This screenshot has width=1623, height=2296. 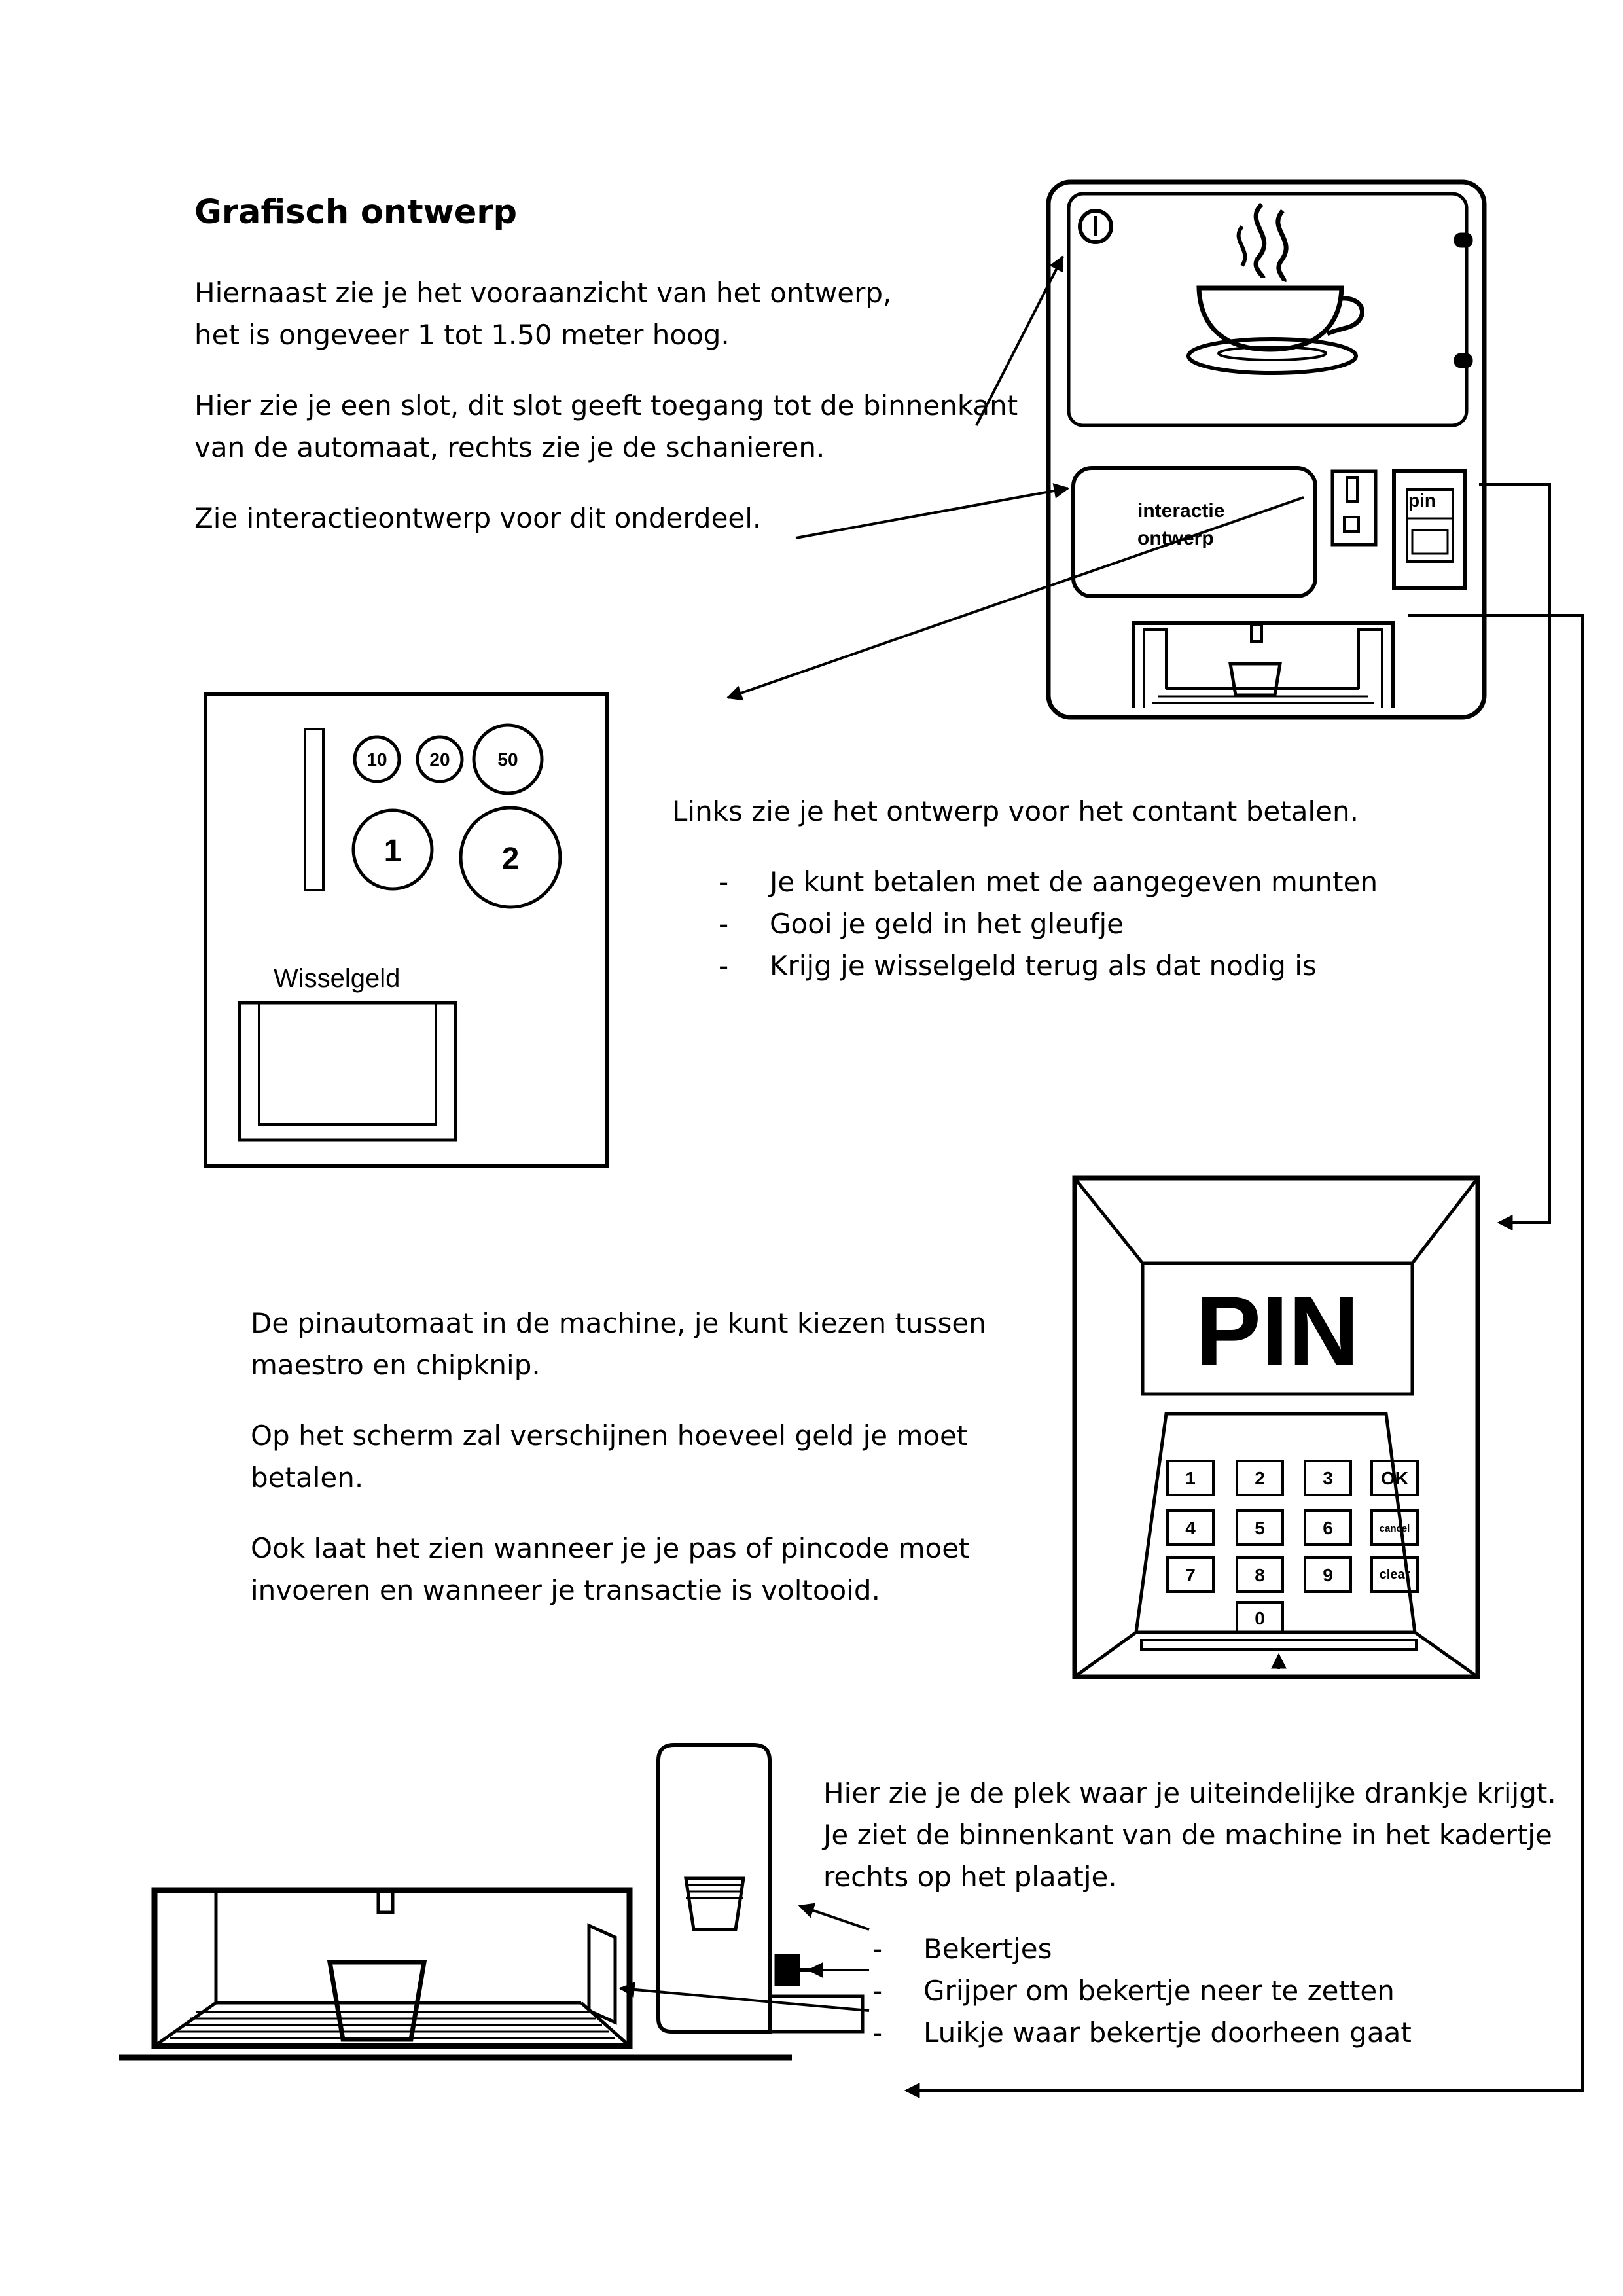 I want to click on bullet-text: Grijper om bekertje neer te zetten, so click(x=1159, y=1991).